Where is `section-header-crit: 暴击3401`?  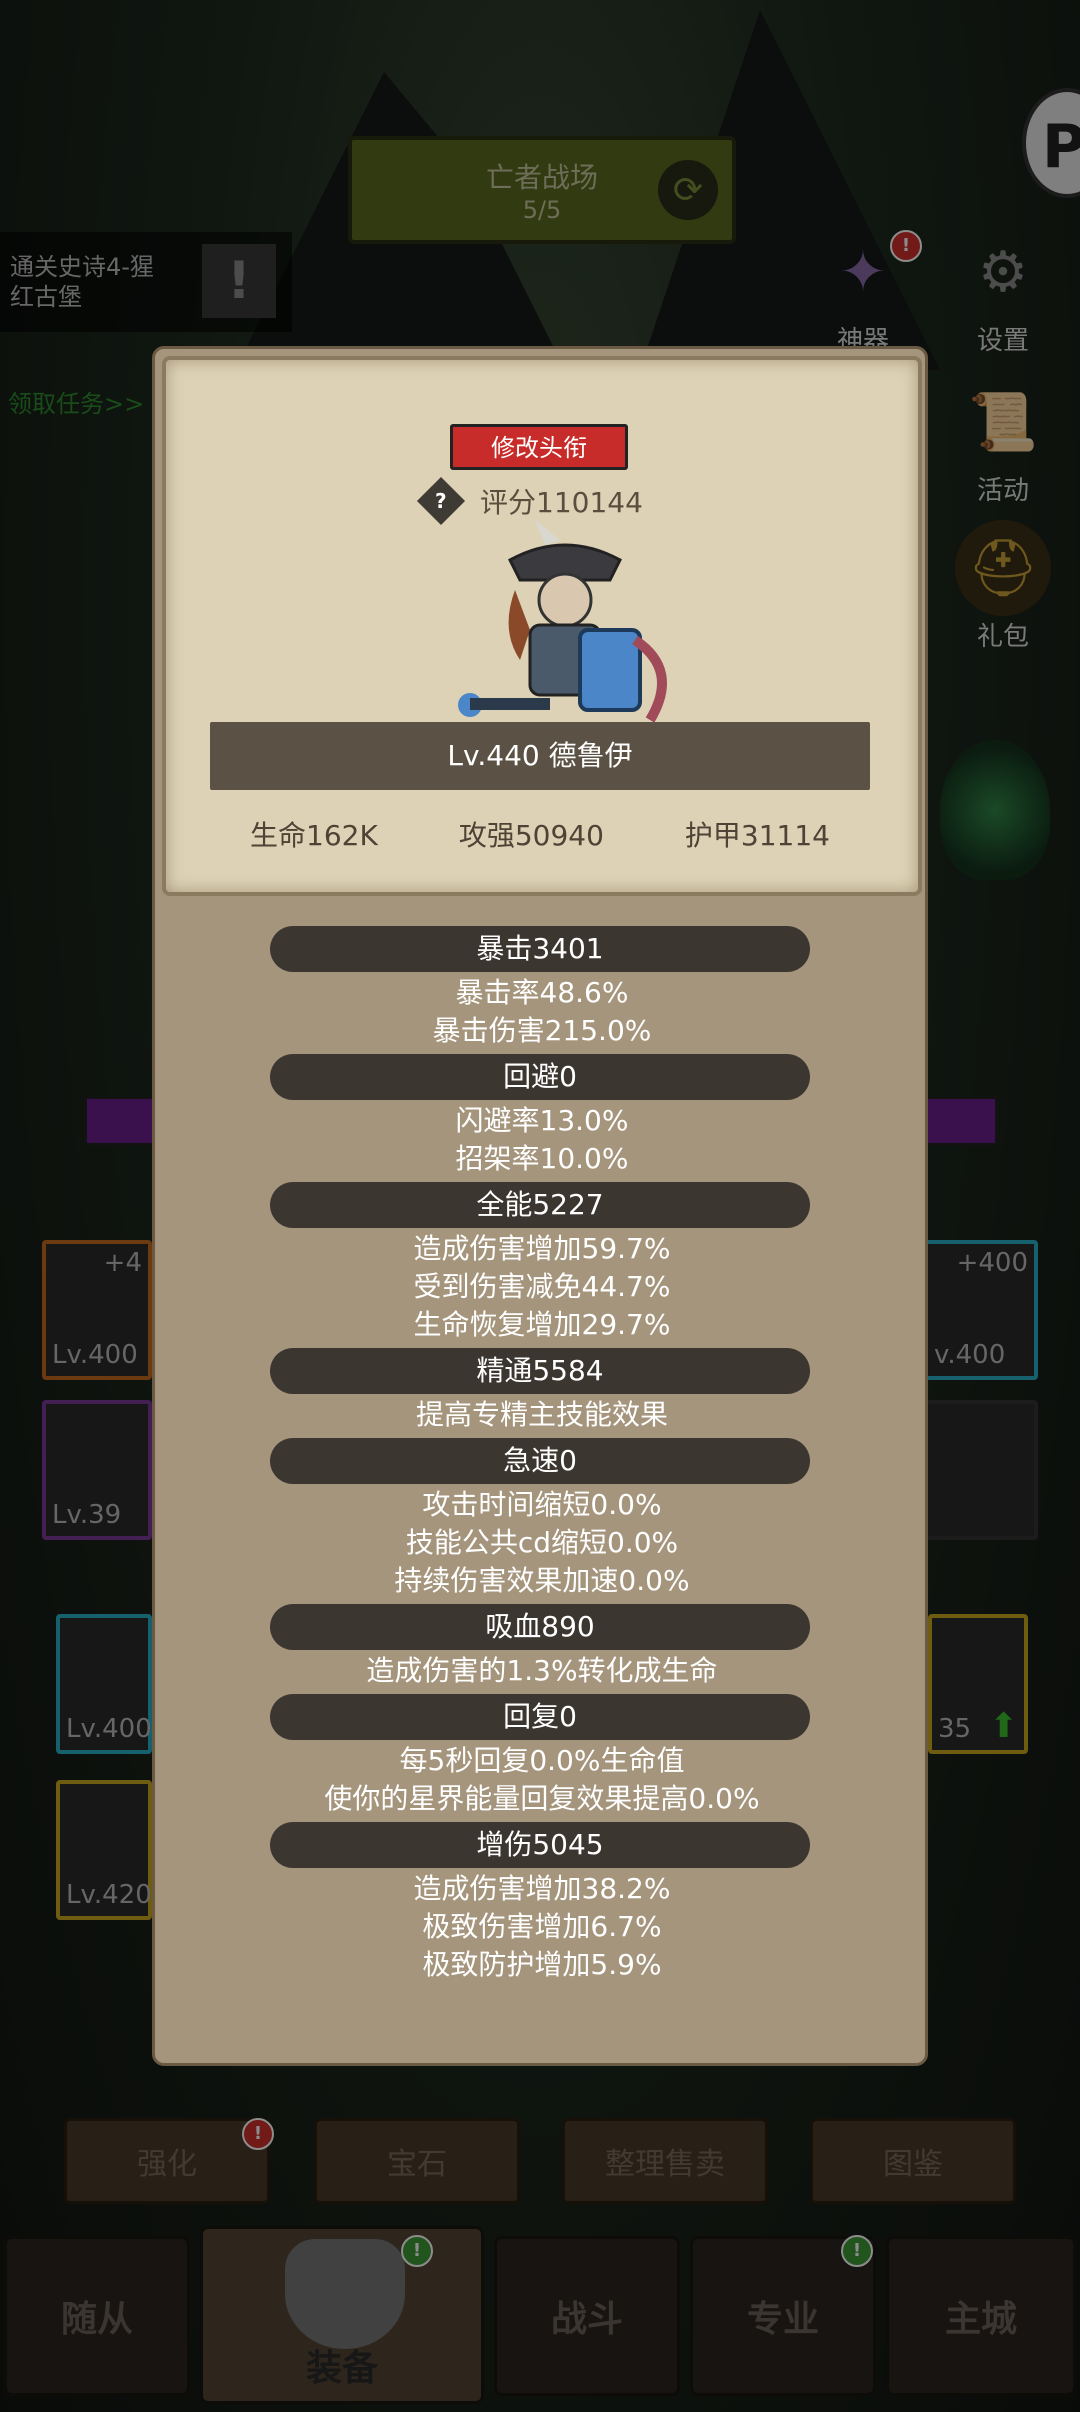
section-header-crit: 暴击3401 is located at coordinates (540, 949).